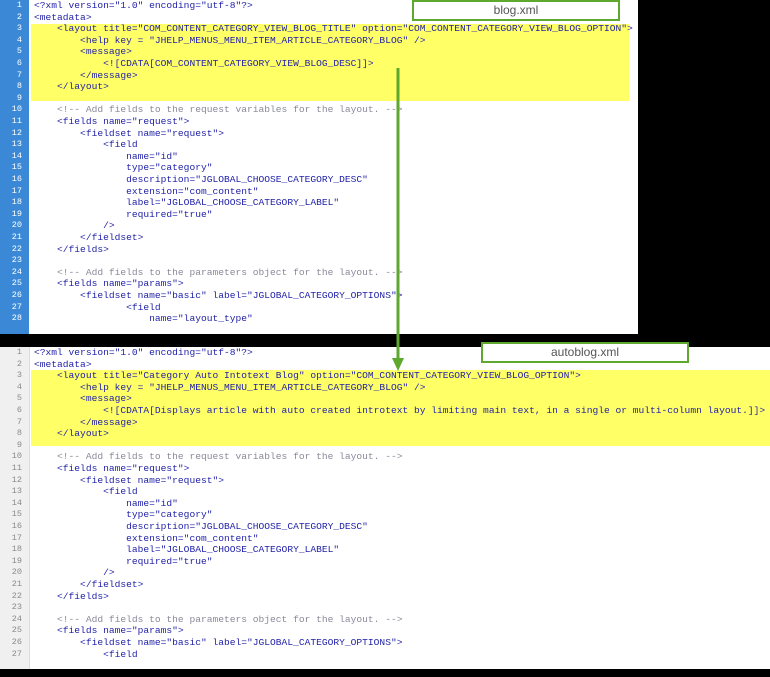 Image resolution: width=770 pixels, height=677 pixels. I want to click on file-label-autoblog: autoblog.xml, so click(585, 352).